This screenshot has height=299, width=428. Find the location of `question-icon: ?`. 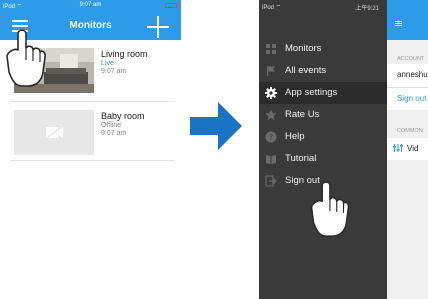

question-icon: ? is located at coordinates (271, 137).